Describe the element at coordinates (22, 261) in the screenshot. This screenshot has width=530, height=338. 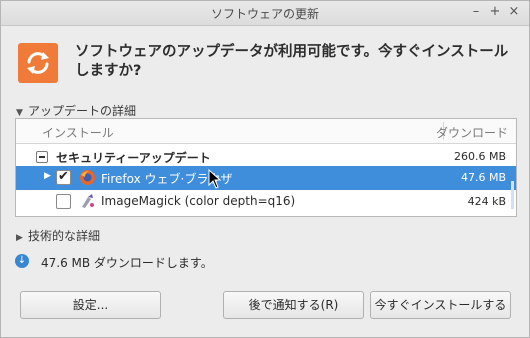
I see `download-icon: ↓` at that location.